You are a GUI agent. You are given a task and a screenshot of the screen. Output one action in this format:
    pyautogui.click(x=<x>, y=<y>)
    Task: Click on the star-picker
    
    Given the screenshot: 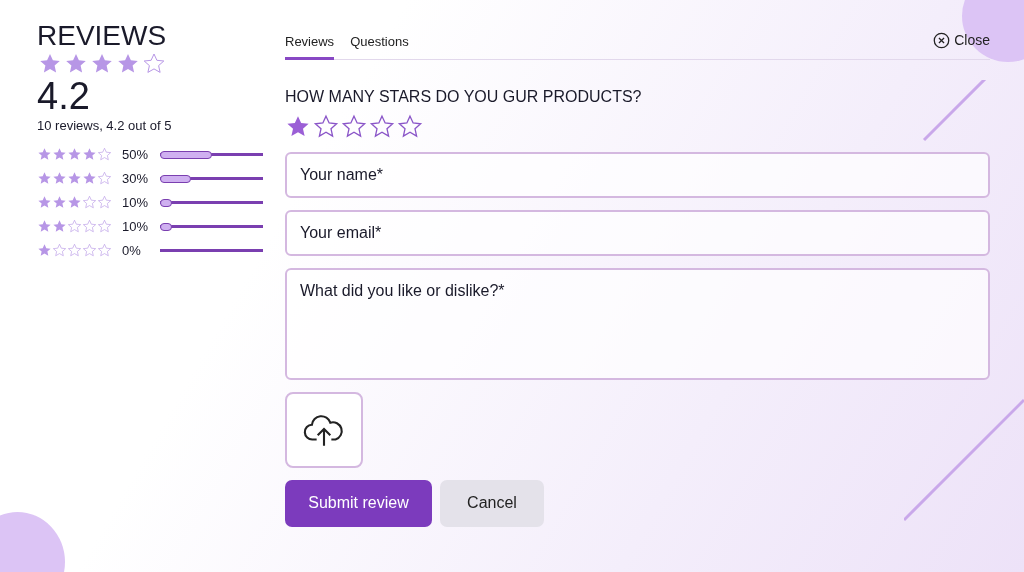 What is the action you would take?
    pyautogui.click(x=354, y=126)
    